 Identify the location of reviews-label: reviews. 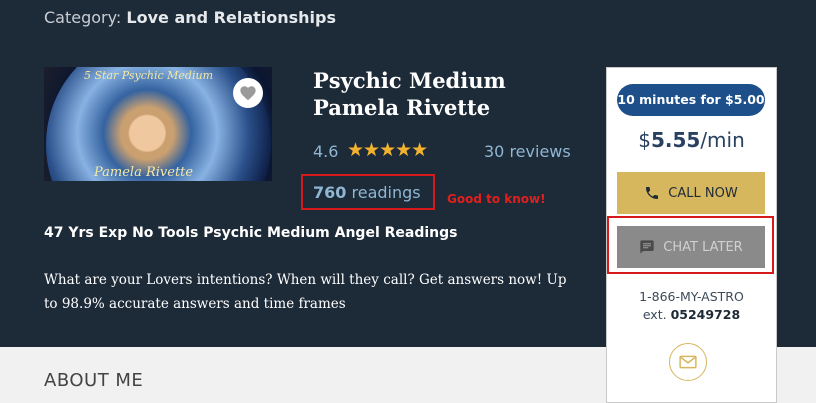
(540, 151).